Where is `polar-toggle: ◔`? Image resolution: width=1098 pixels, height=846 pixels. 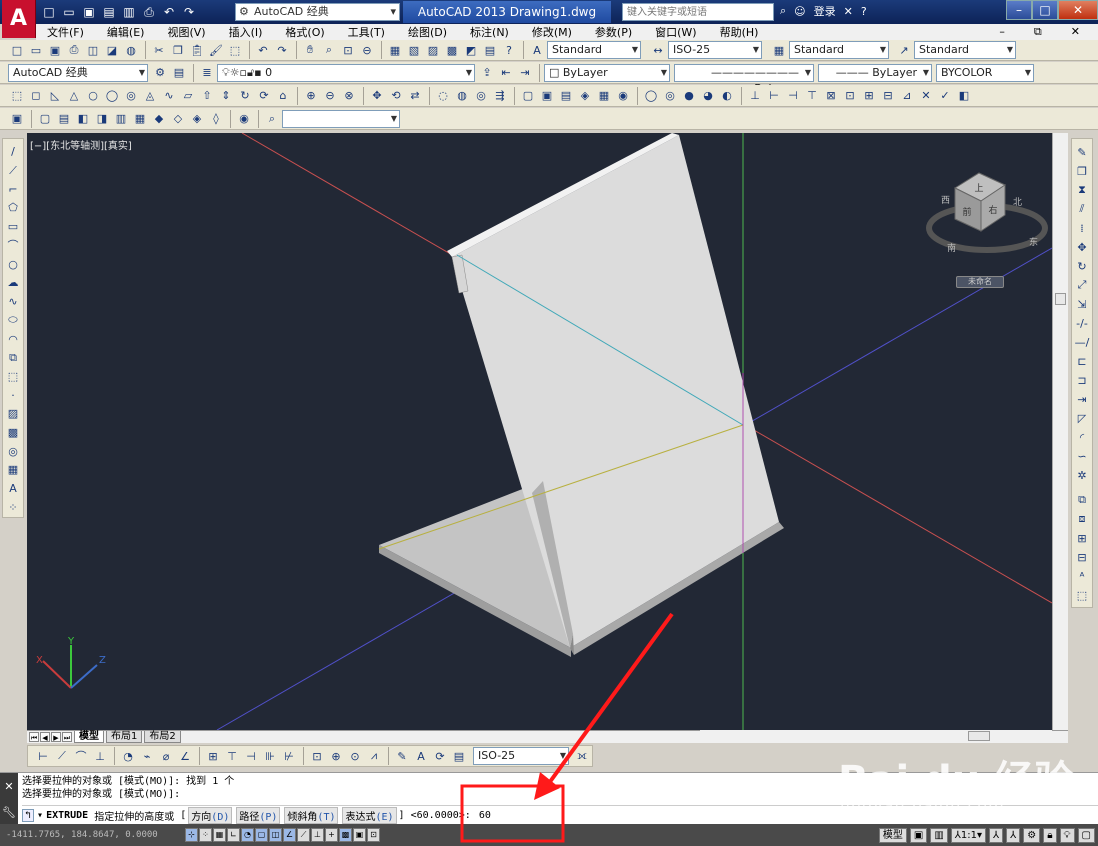
polar-toggle: ◔ is located at coordinates (247, 835).